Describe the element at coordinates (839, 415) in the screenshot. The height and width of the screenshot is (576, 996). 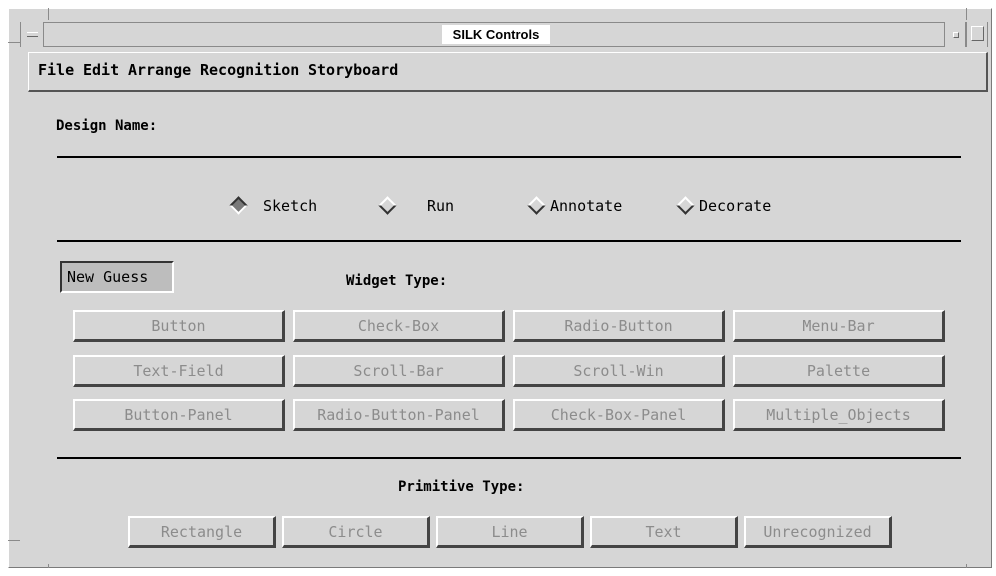
I see `widget-multiple-objects: Multiple_Objects` at that location.